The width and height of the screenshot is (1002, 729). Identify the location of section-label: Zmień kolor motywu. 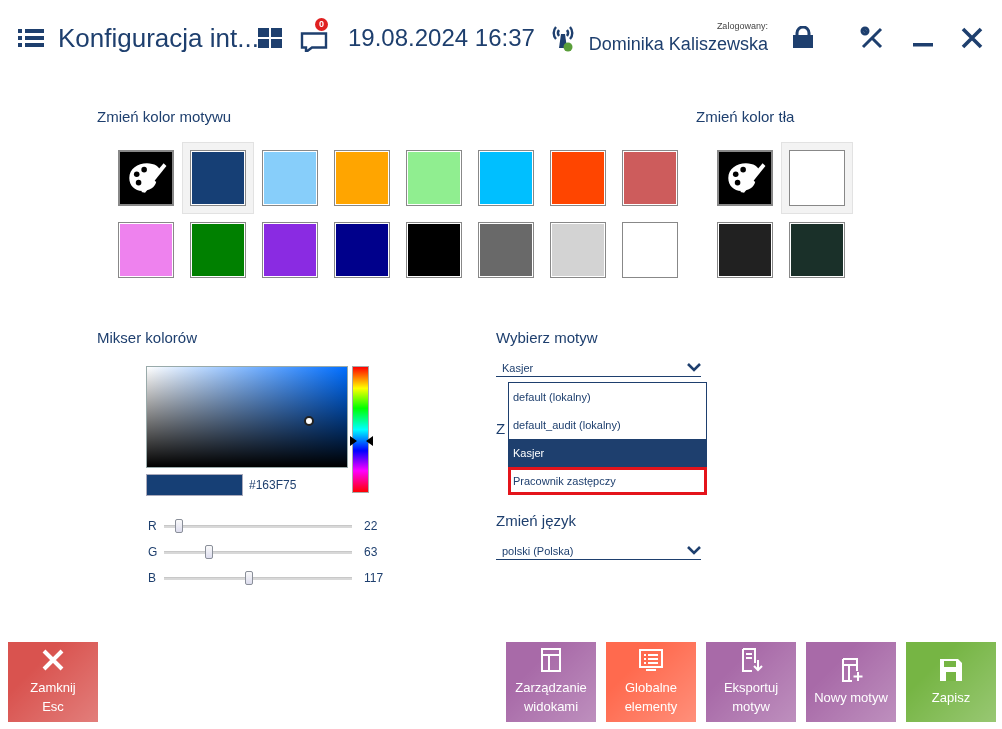
(164, 116).